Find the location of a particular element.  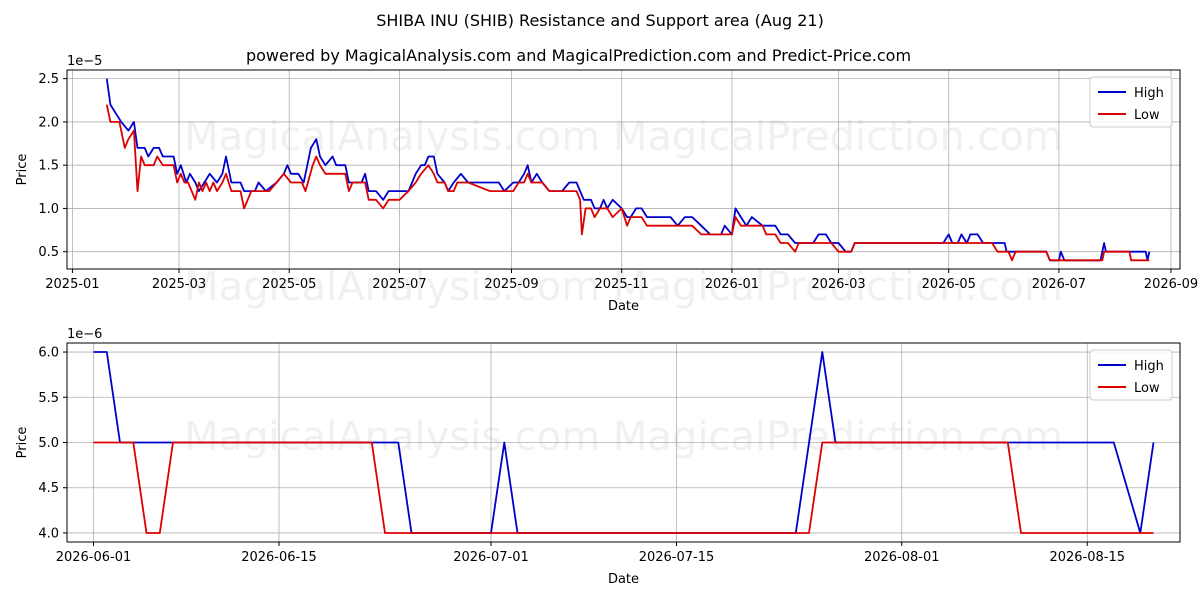

x-tick-label: 2025-07 is located at coordinates (399, 284).